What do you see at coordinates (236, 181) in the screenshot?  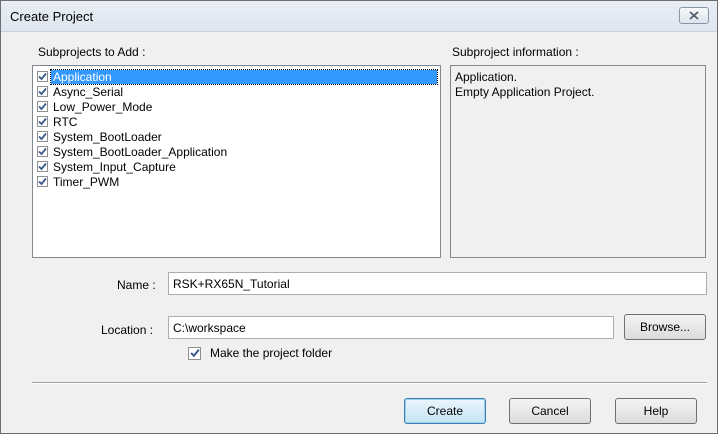 I see `list-item: Timer_PWM` at bounding box center [236, 181].